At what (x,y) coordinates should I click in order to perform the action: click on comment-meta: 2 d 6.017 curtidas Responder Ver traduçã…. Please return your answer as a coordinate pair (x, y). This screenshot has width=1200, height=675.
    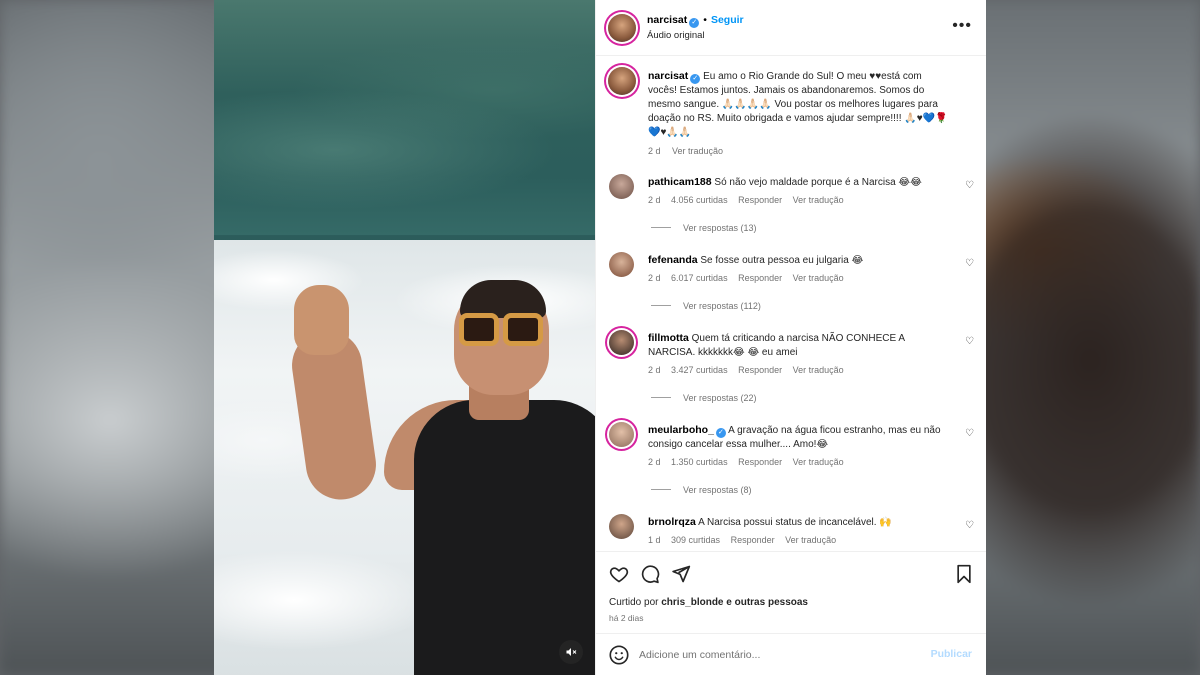
    Looking at the image, I should click on (750, 278).